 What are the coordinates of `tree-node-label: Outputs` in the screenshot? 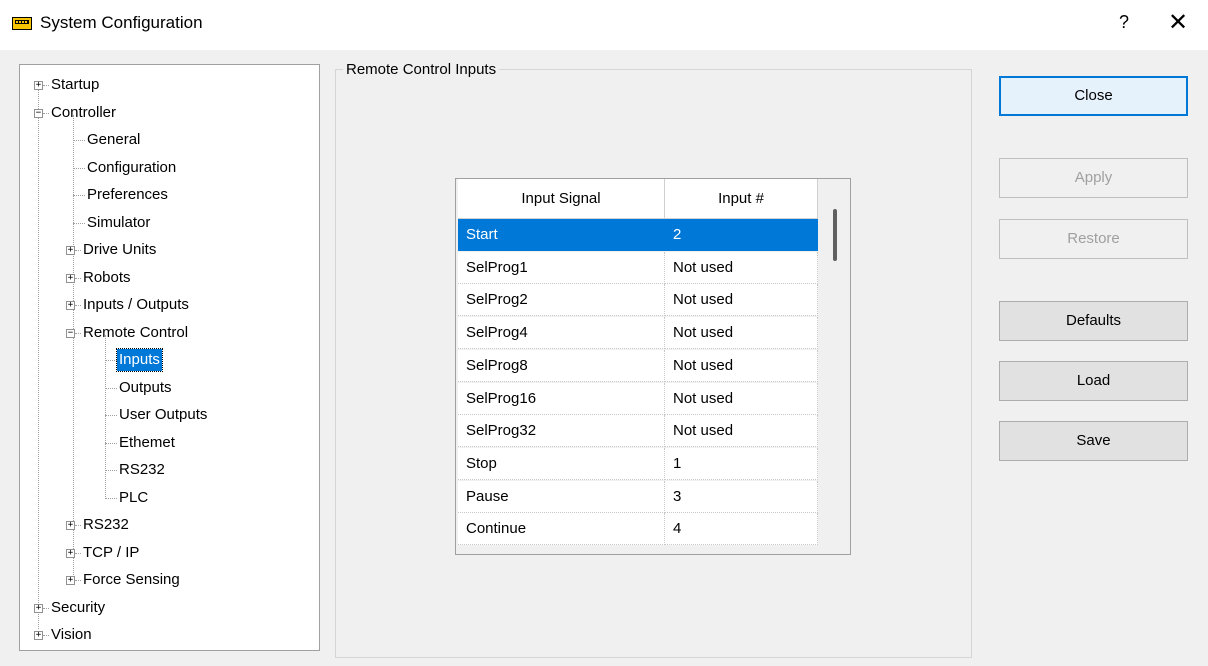 It's located at (145, 387).